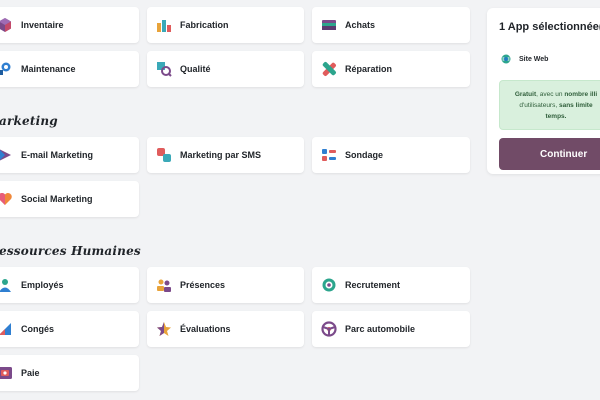  What do you see at coordinates (195, 69) in the screenshot?
I see `app-label: Qualité` at bounding box center [195, 69].